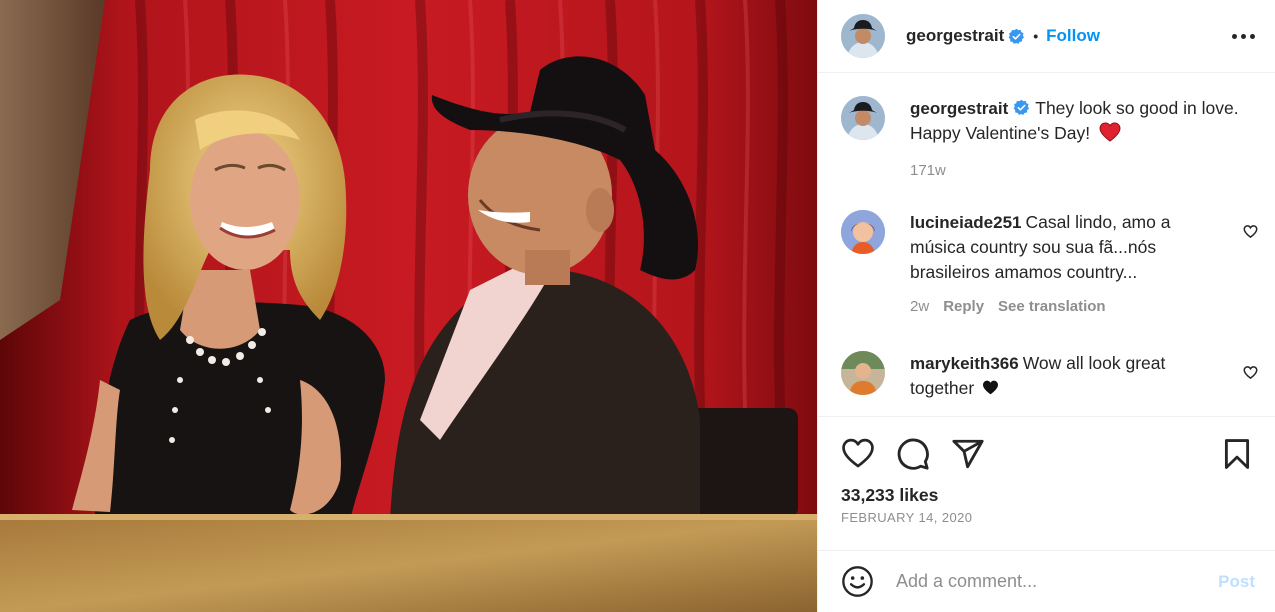 The height and width of the screenshot is (612, 1275). I want to click on red-heart-icon, so click(1110, 132).